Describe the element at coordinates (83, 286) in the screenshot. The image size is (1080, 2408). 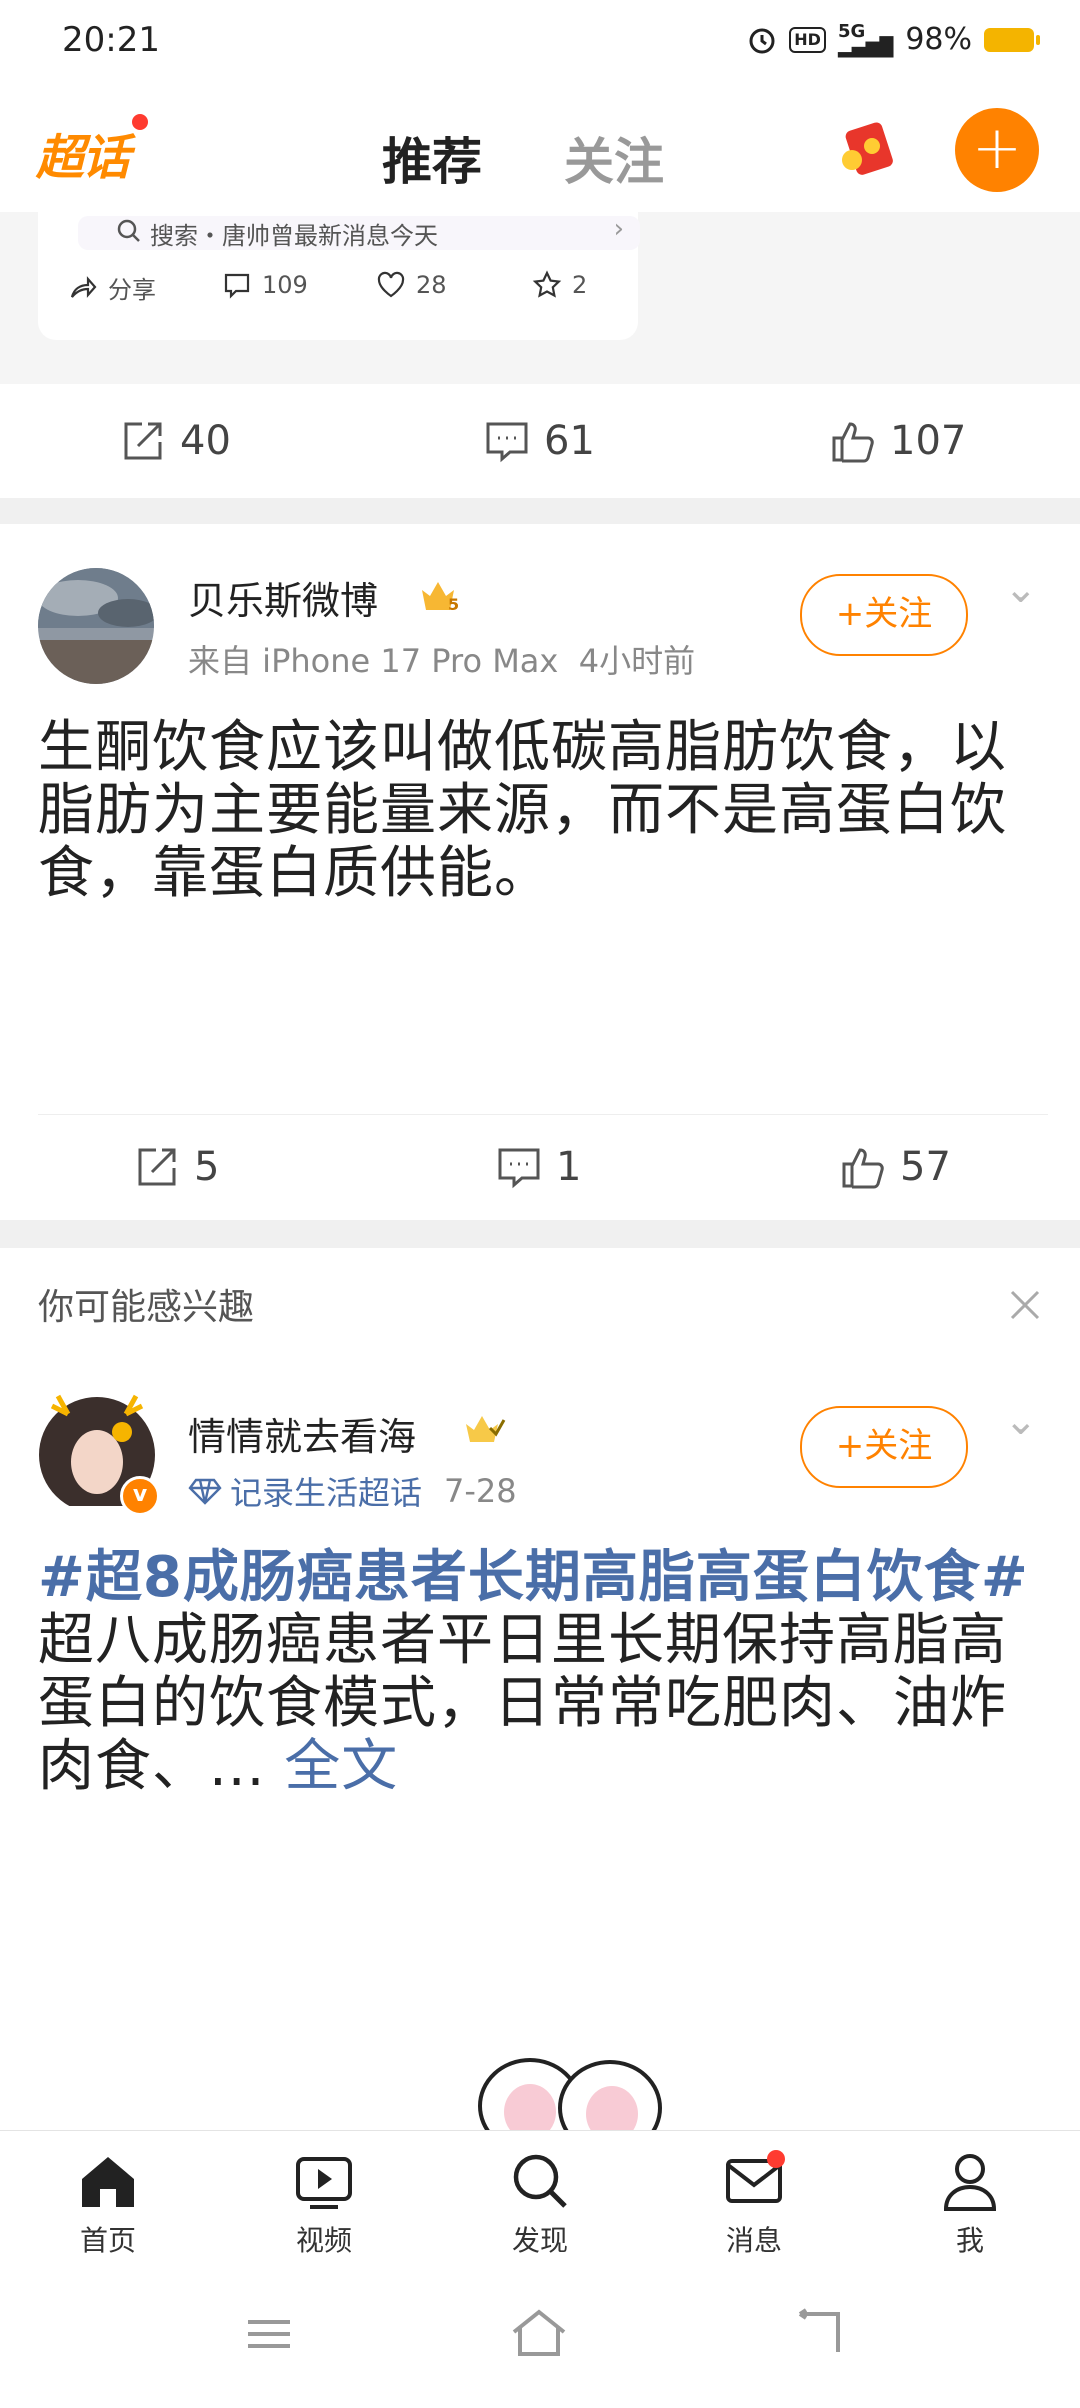
I see `share-icon` at that location.